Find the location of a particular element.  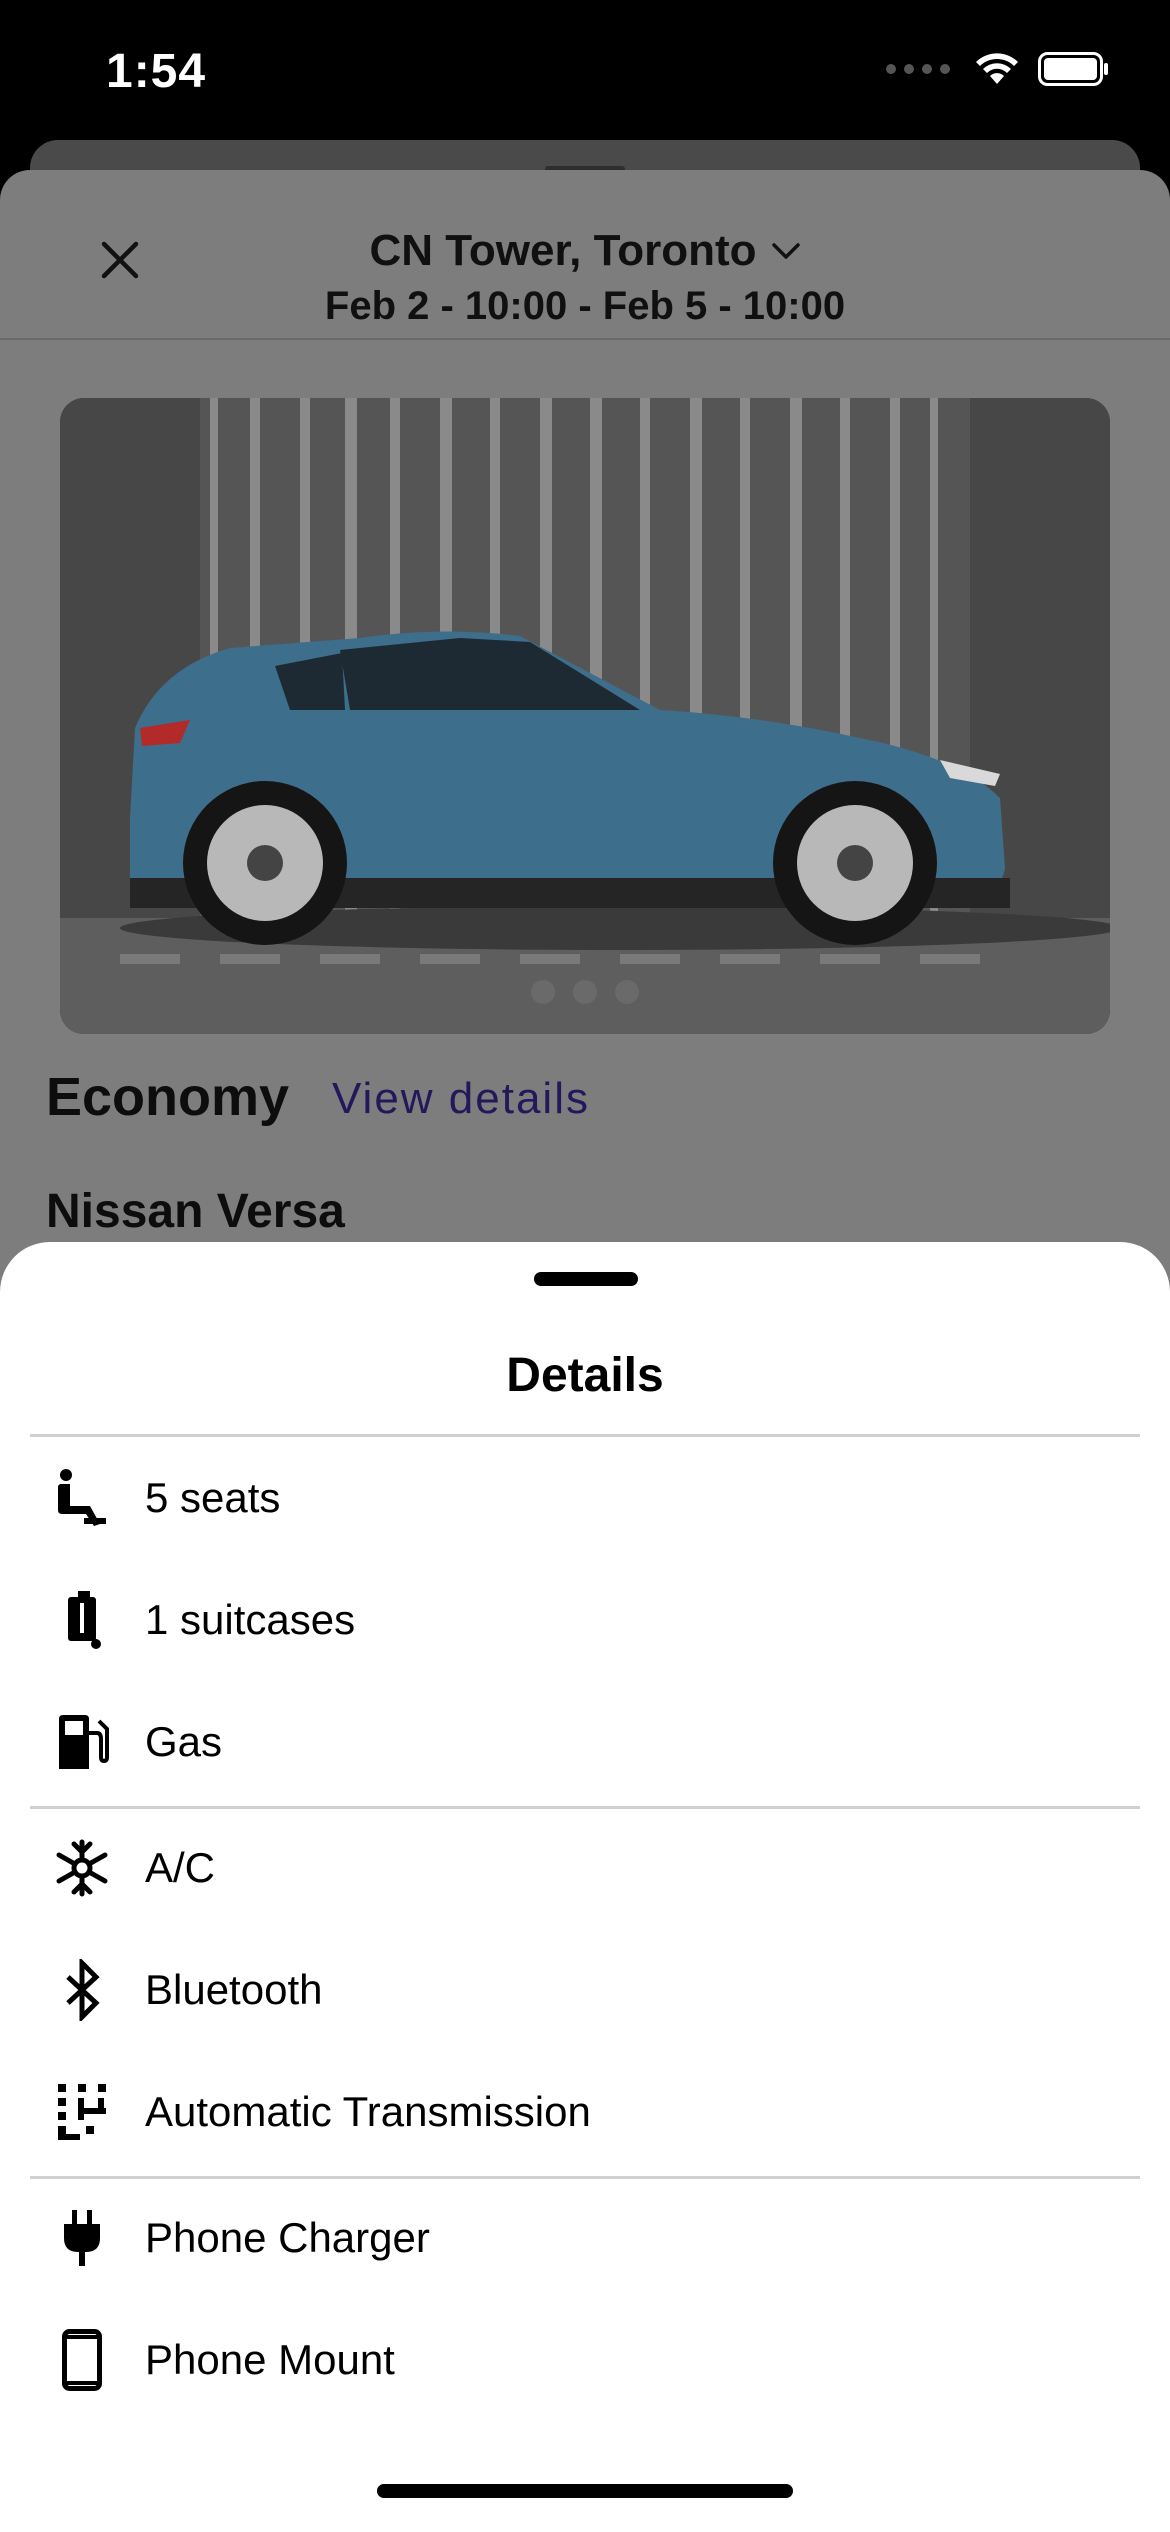

suitcase-icon is located at coordinates (82, 1620).